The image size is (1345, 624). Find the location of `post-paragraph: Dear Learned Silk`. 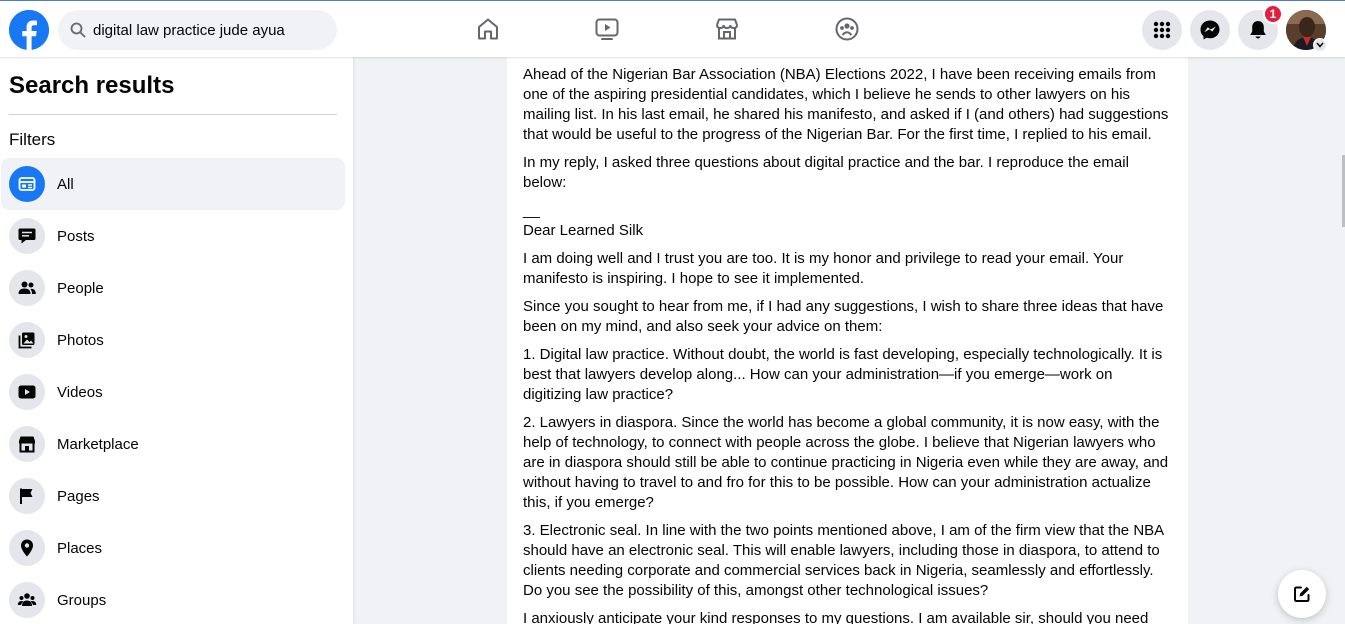

post-paragraph: Dear Learned Silk is located at coordinates (583, 230).